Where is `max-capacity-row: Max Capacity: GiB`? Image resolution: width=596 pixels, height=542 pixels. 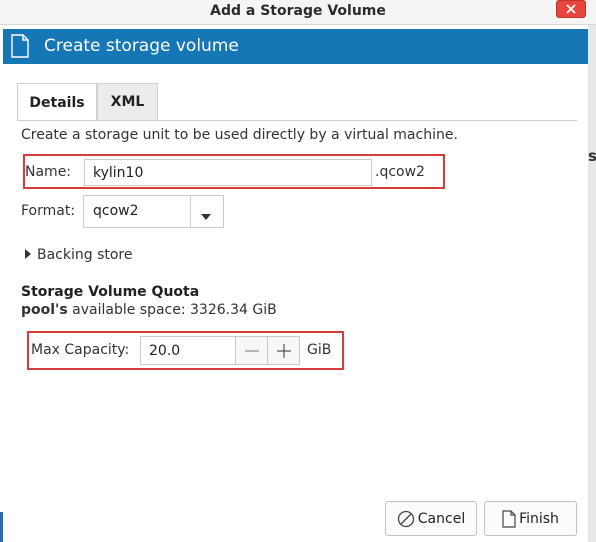 max-capacity-row: Max Capacity: GiB is located at coordinates (185, 350).